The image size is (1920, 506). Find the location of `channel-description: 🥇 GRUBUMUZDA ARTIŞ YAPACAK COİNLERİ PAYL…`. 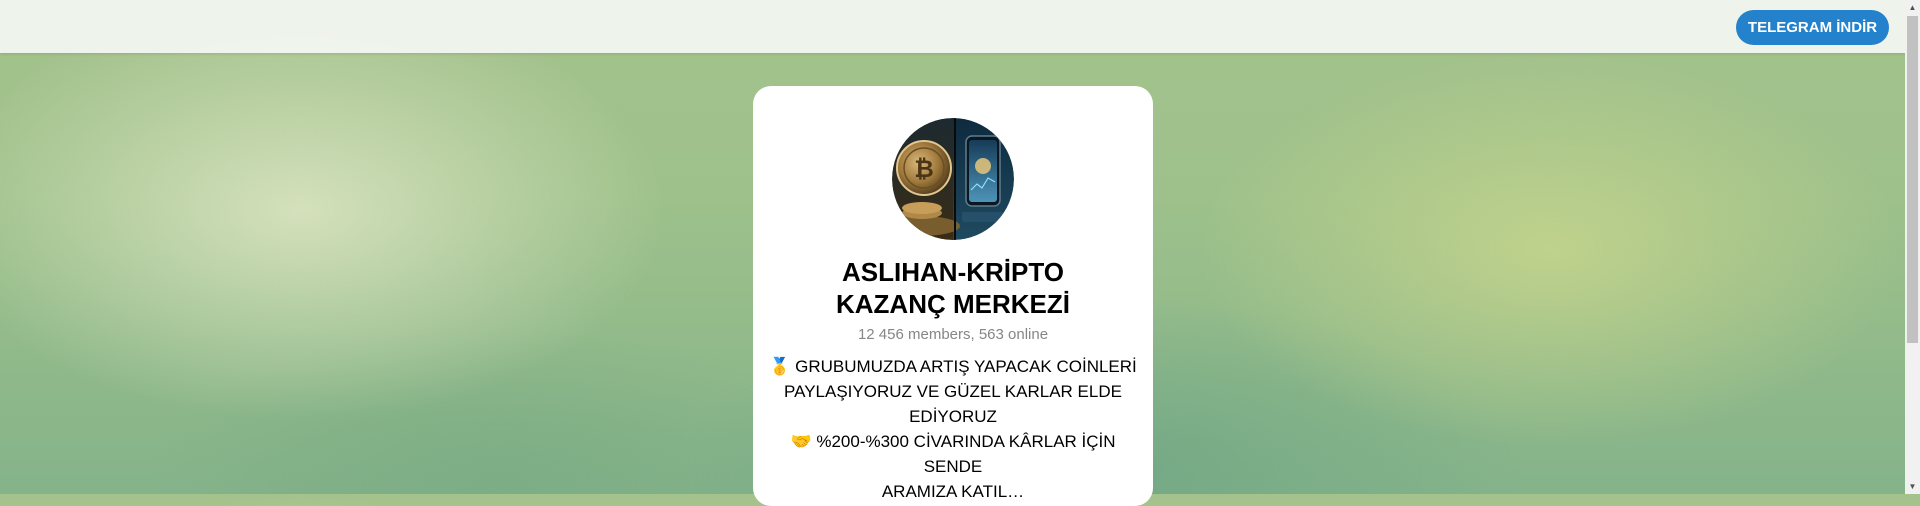

channel-description: 🥇 GRUBUMUZDA ARTIŞ YAPACAK COİNLERİ PAYL… is located at coordinates (953, 429).